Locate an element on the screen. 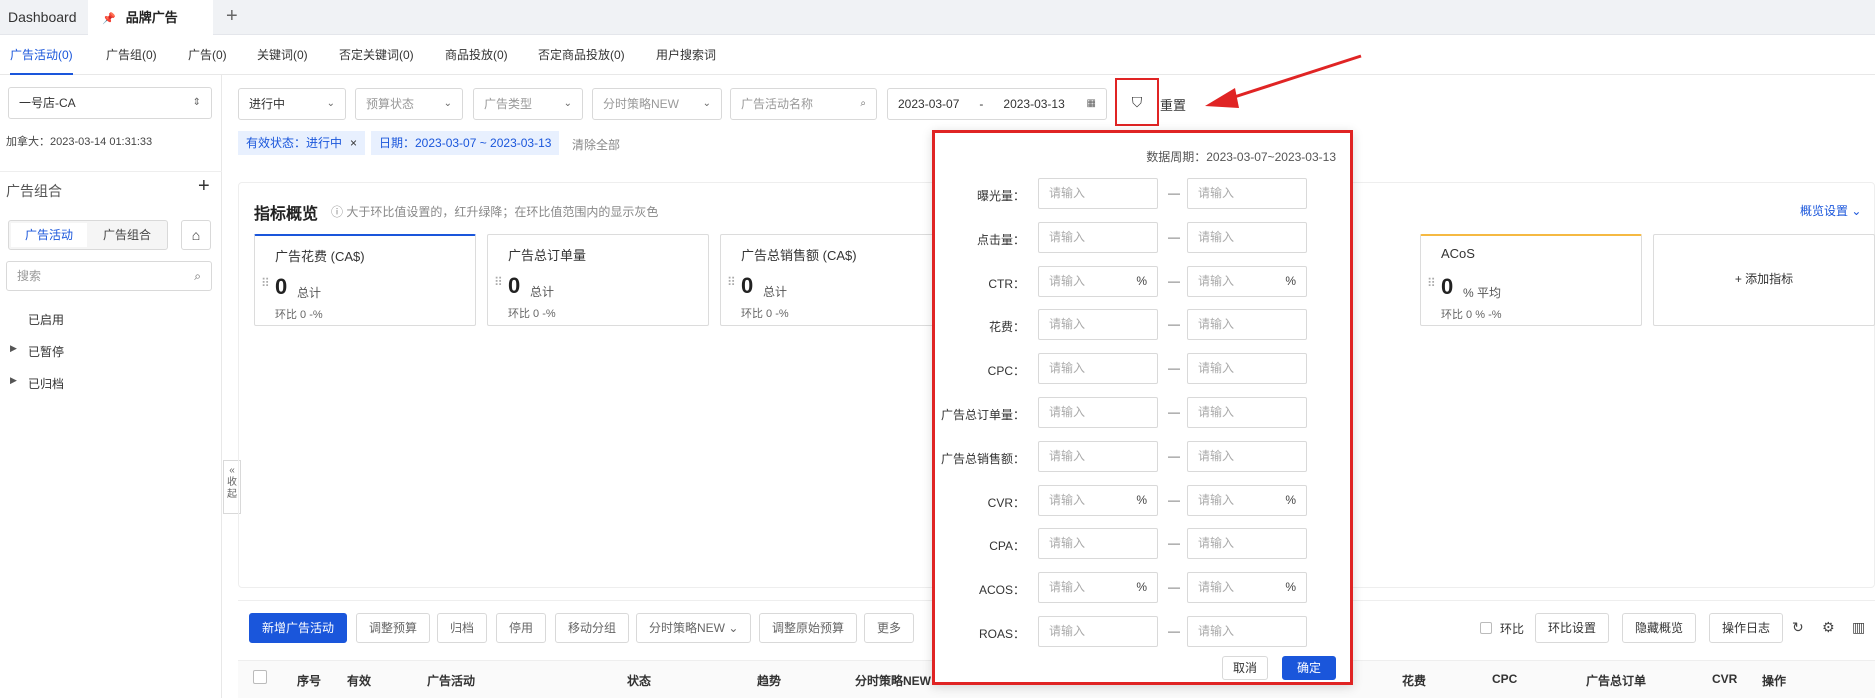  metric-card-orders: 广告总订单量 ⠿ 0 总计 环比 0 -% is located at coordinates (598, 280).